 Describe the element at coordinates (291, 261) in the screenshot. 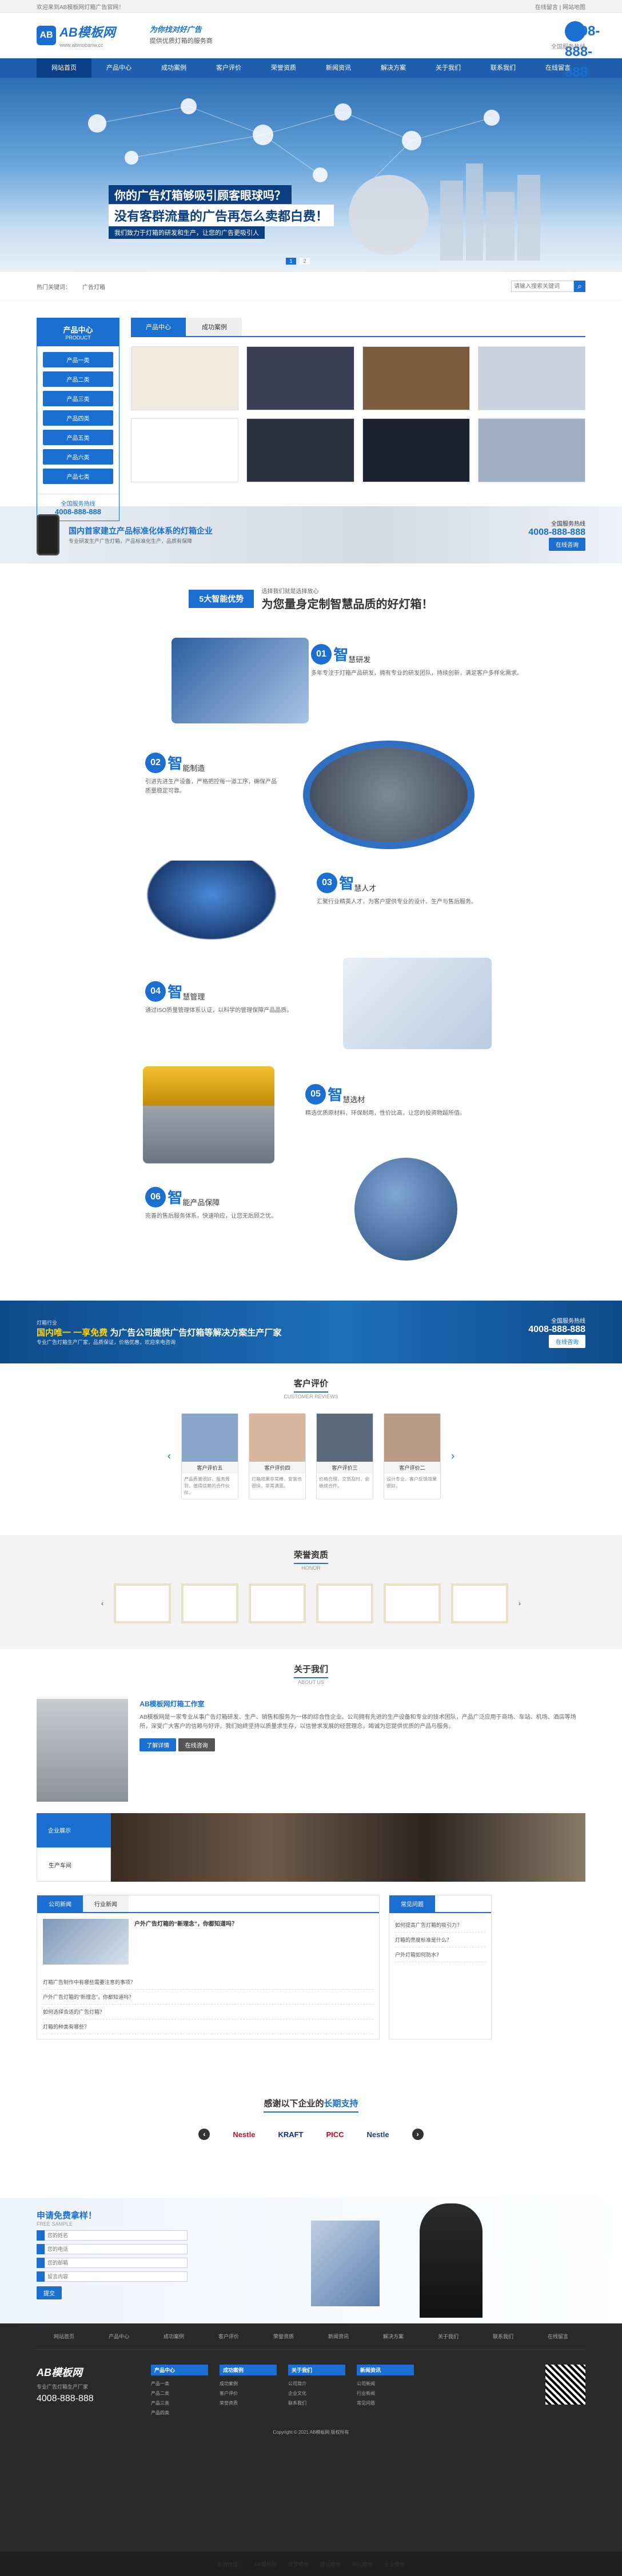

I see `banner-dot-1: 1` at that location.